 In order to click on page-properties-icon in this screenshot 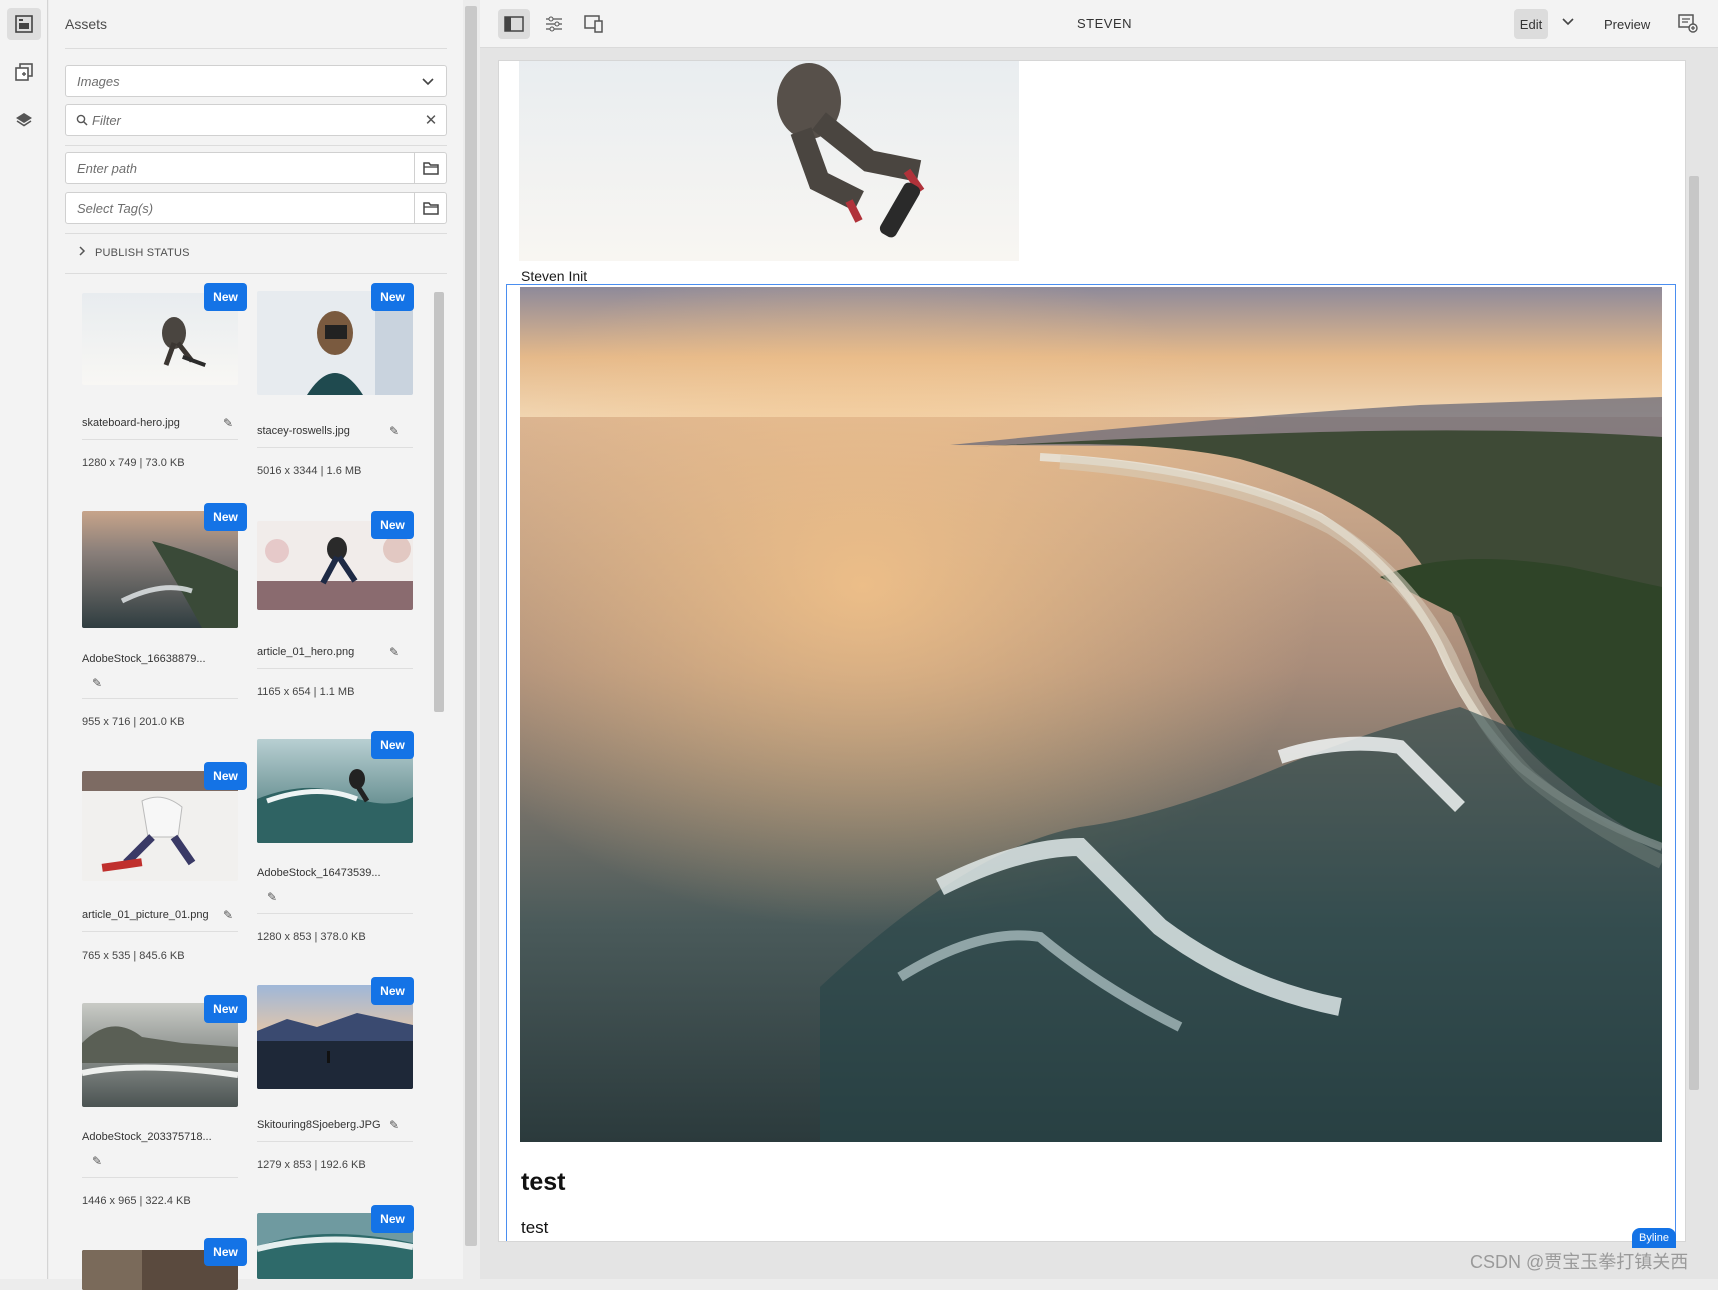, I will do `click(554, 24)`.